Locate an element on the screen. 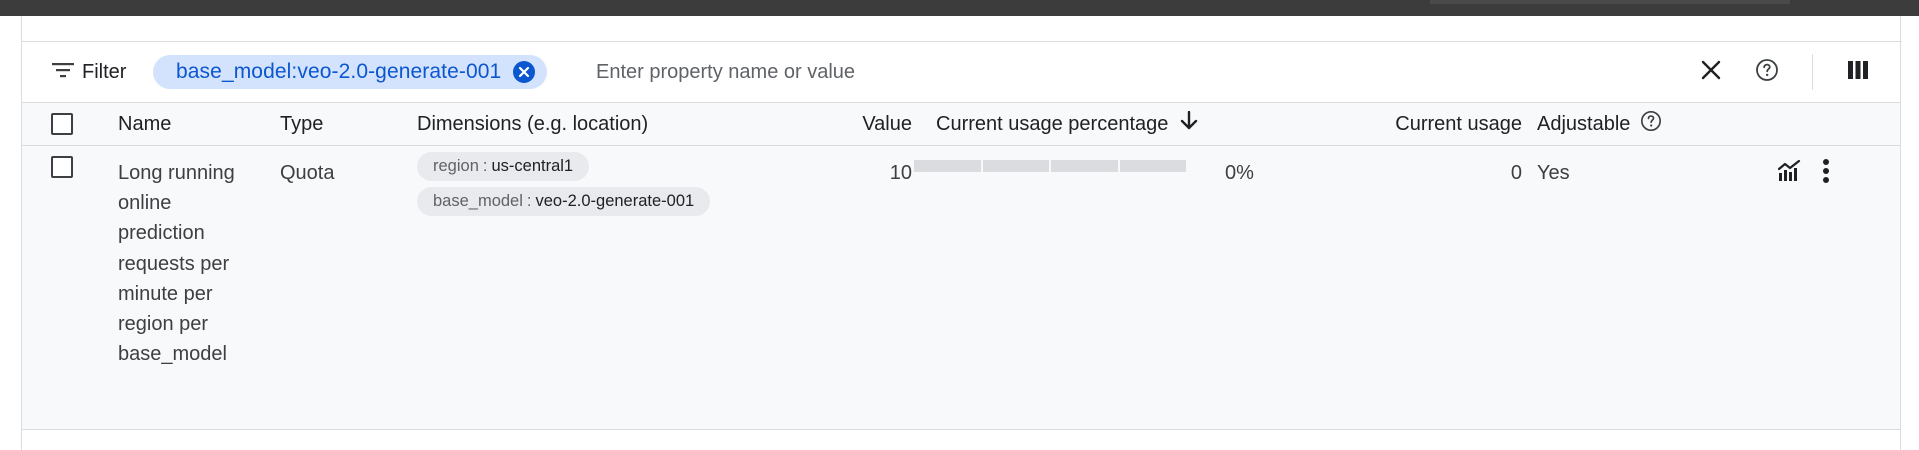 The width and height of the screenshot is (1919, 450). column-header-value: Value is located at coordinates (873, 124).